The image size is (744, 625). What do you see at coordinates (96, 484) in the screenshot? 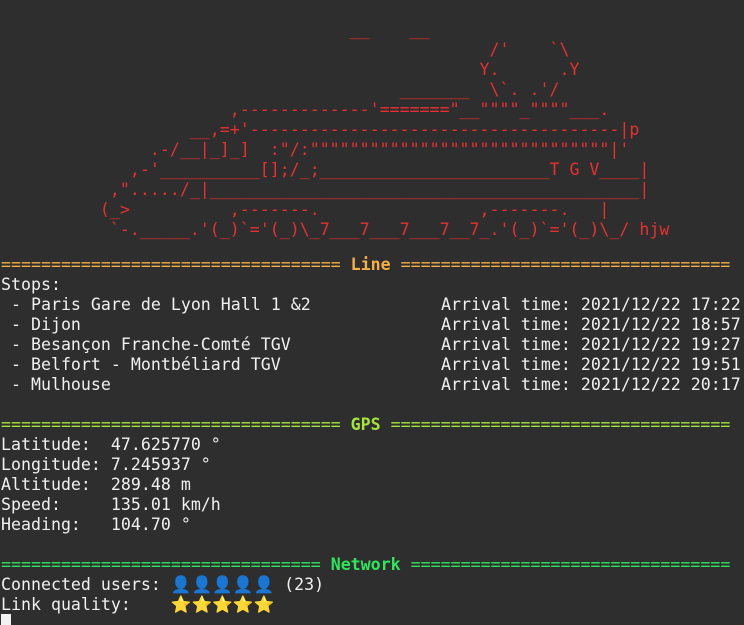
I see `gps-altitude: Altitude: 289.48 m` at bounding box center [96, 484].